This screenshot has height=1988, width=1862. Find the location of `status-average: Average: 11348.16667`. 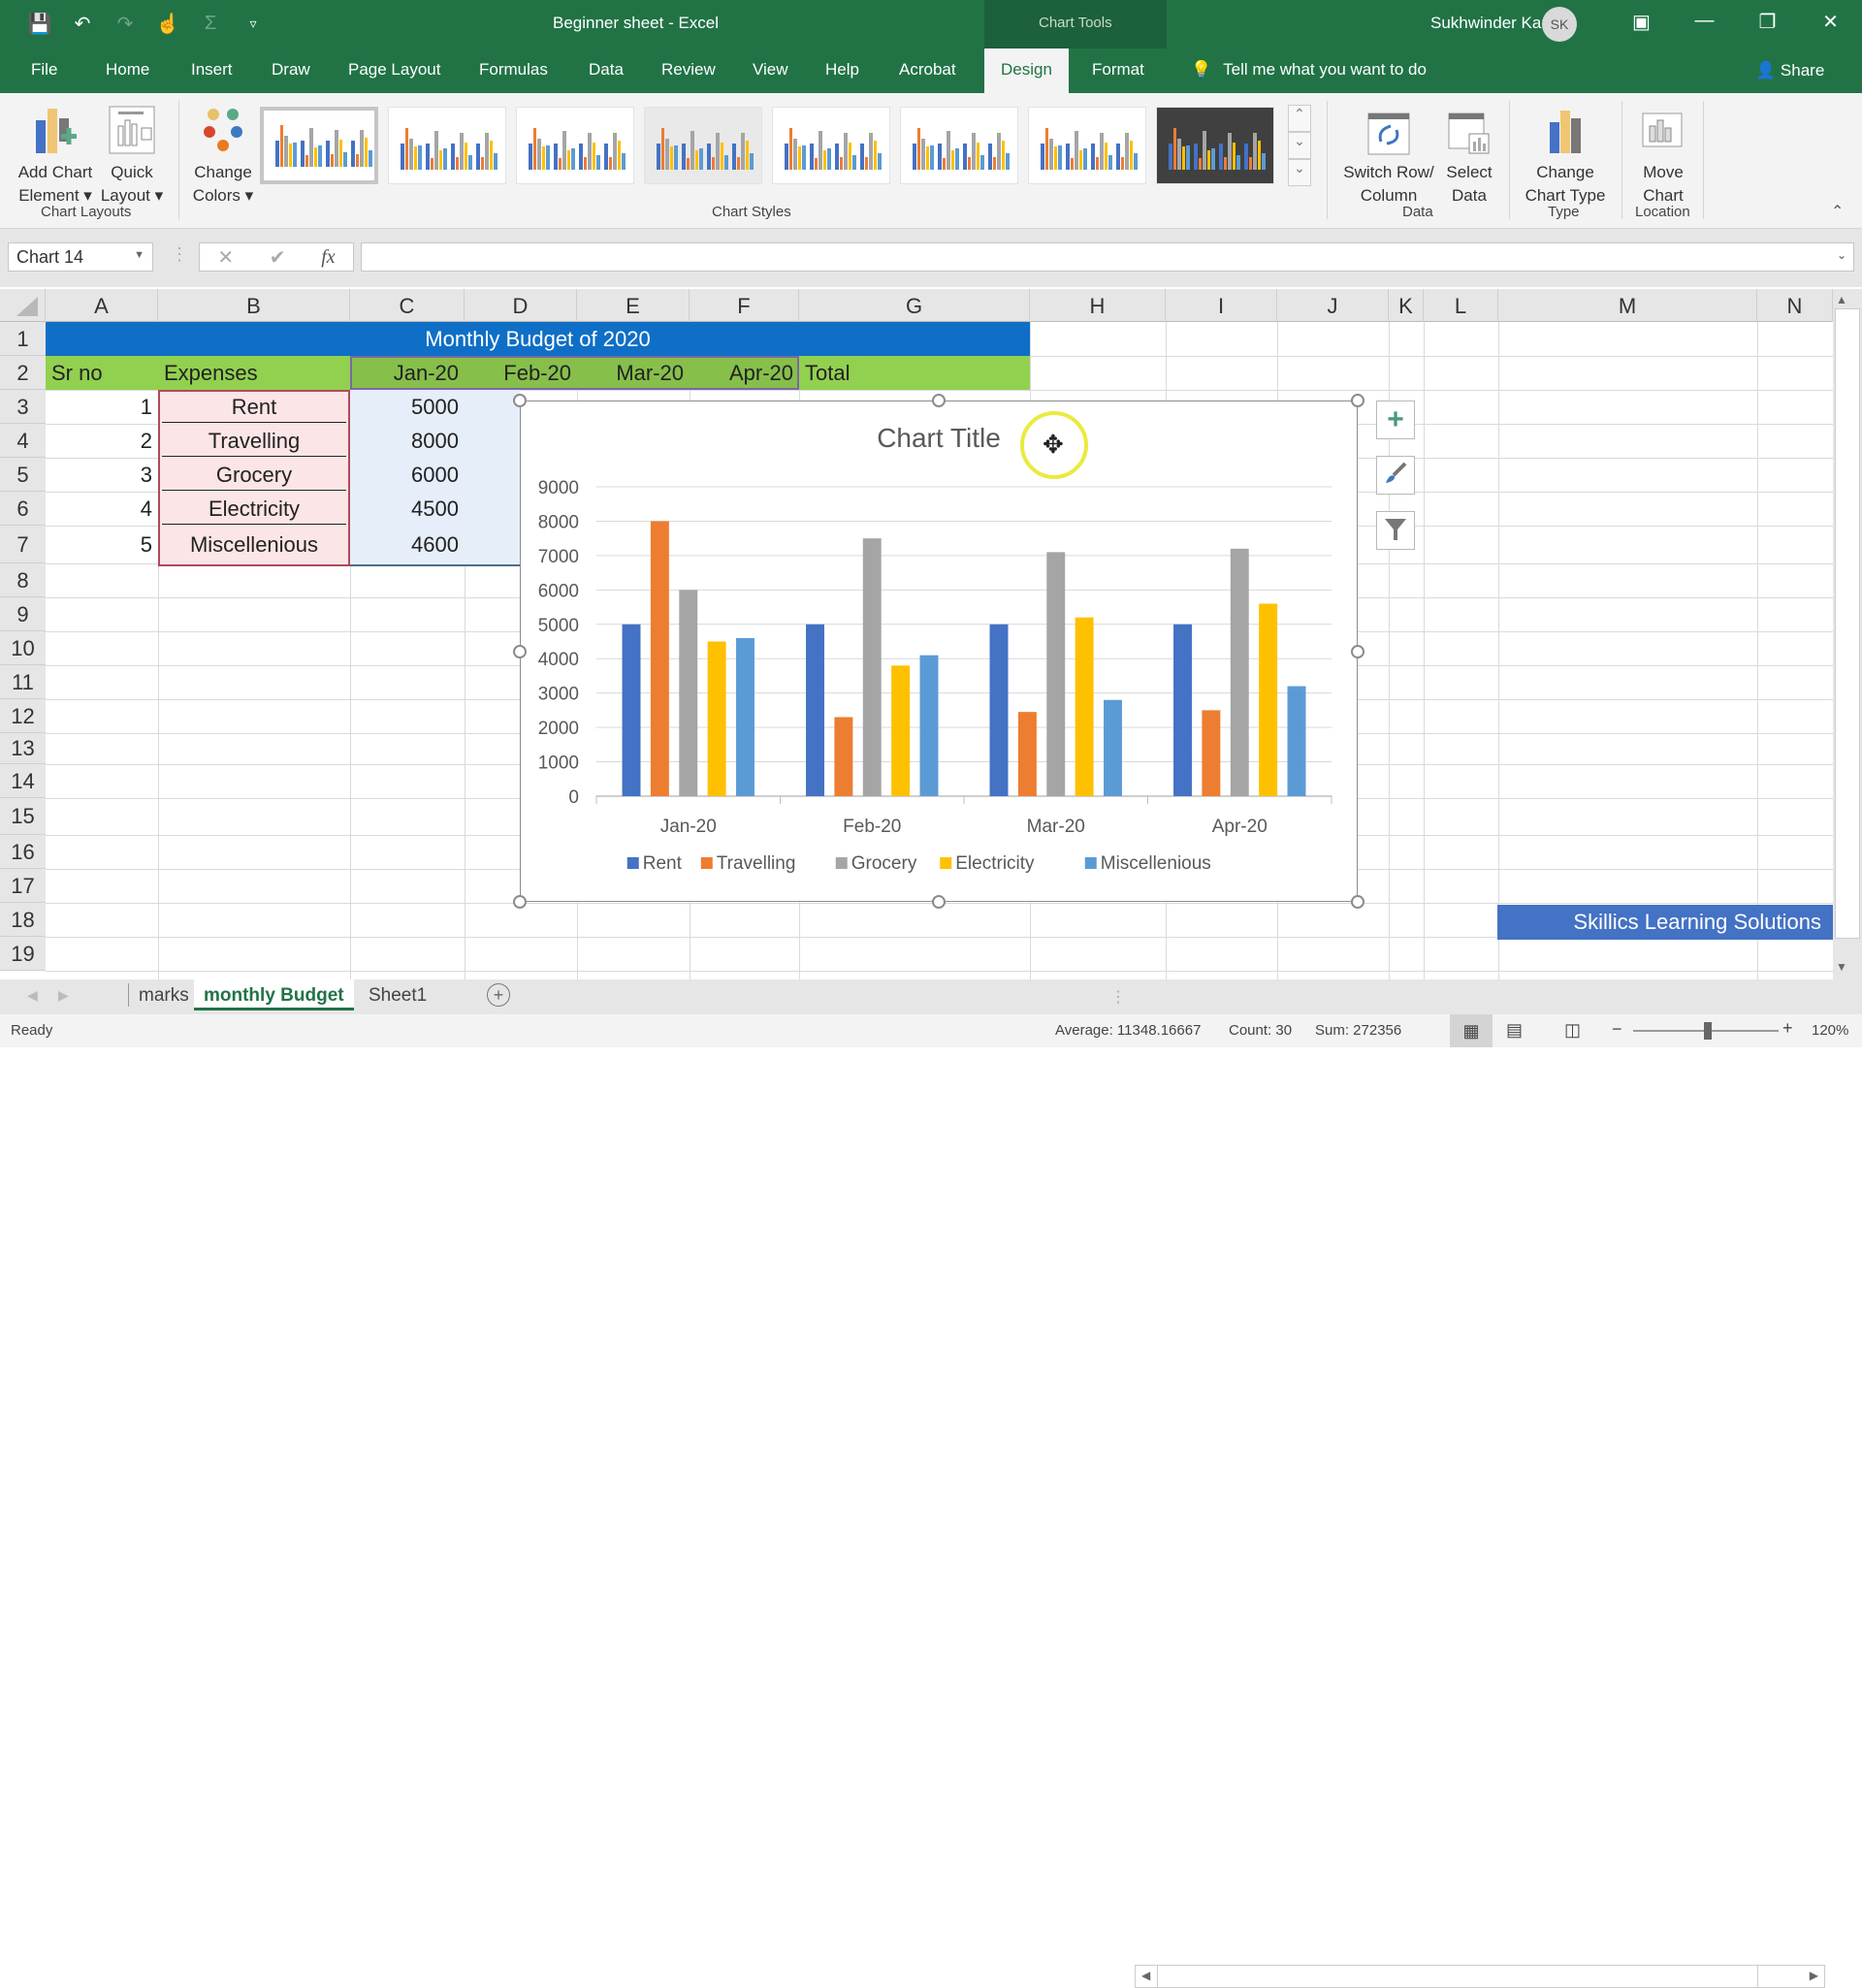

status-average: Average: 11348.16667 is located at coordinates (1128, 1030).